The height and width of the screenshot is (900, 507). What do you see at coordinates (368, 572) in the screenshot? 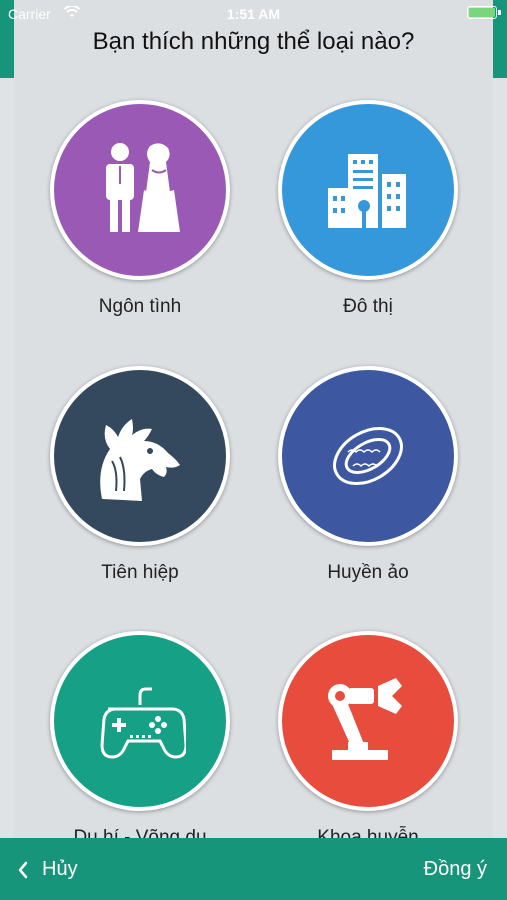
I see `genre-label: Huyền ảo` at bounding box center [368, 572].